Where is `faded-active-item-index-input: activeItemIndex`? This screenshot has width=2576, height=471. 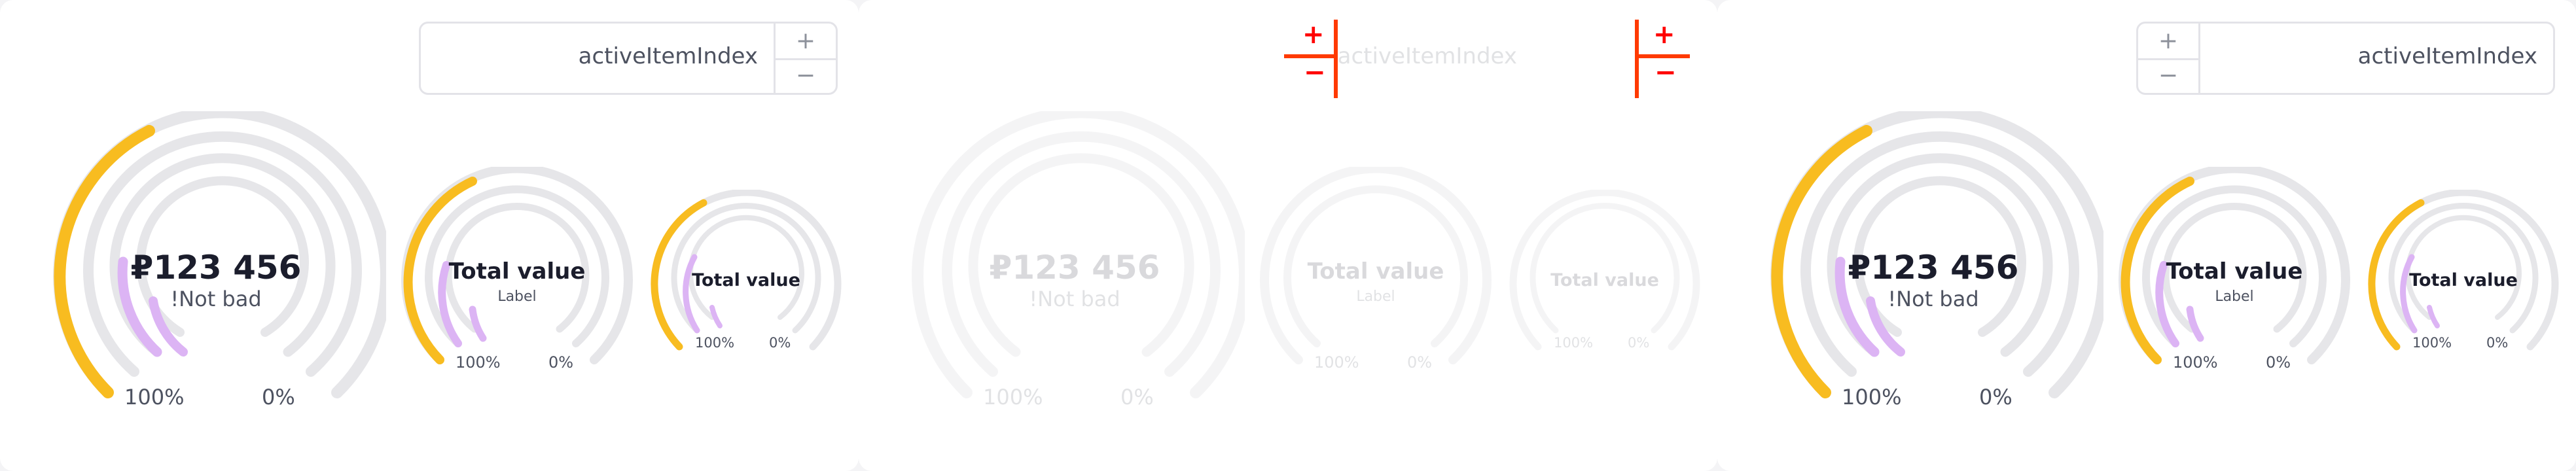
faded-active-item-index-input: activeItemIndex is located at coordinates (1435, 59).